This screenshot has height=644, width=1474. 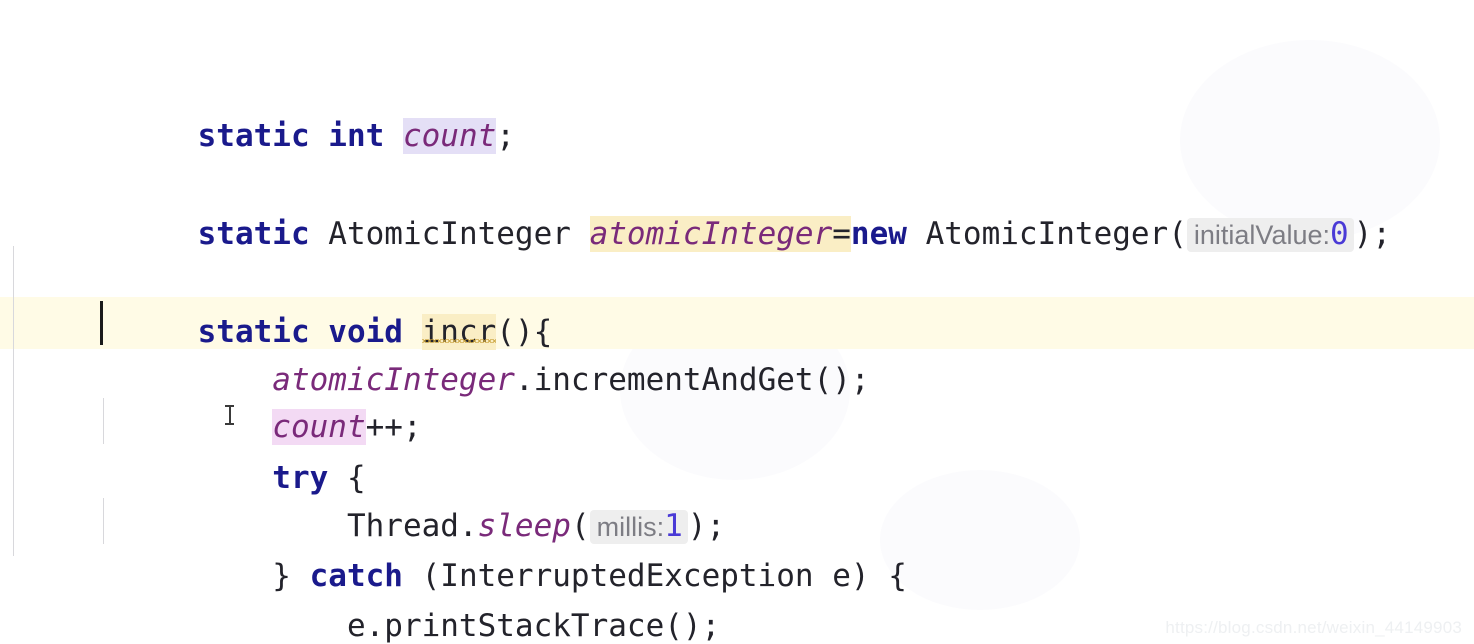 What do you see at coordinates (1313, 627) in the screenshot?
I see `csdn-watermark: https://blog.csdn.net/weixin_44149903` at bounding box center [1313, 627].